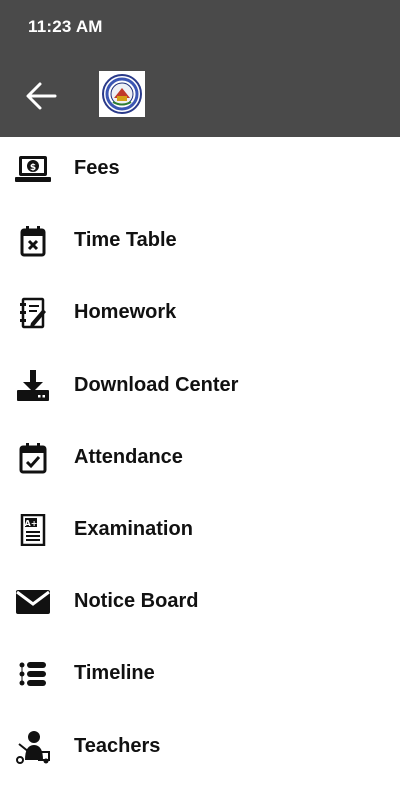  Describe the element at coordinates (200, 606) in the screenshot. I see `menu-item-notice-board: Notice Board` at that location.